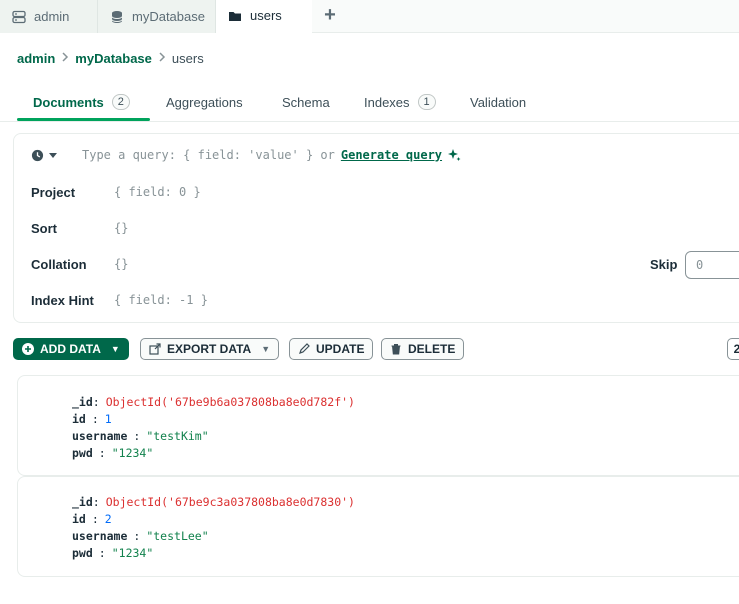 The width and height of the screenshot is (739, 604). Describe the element at coordinates (68, 102) in the screenshot. I see `tab-documents-label: Documents` at that location.